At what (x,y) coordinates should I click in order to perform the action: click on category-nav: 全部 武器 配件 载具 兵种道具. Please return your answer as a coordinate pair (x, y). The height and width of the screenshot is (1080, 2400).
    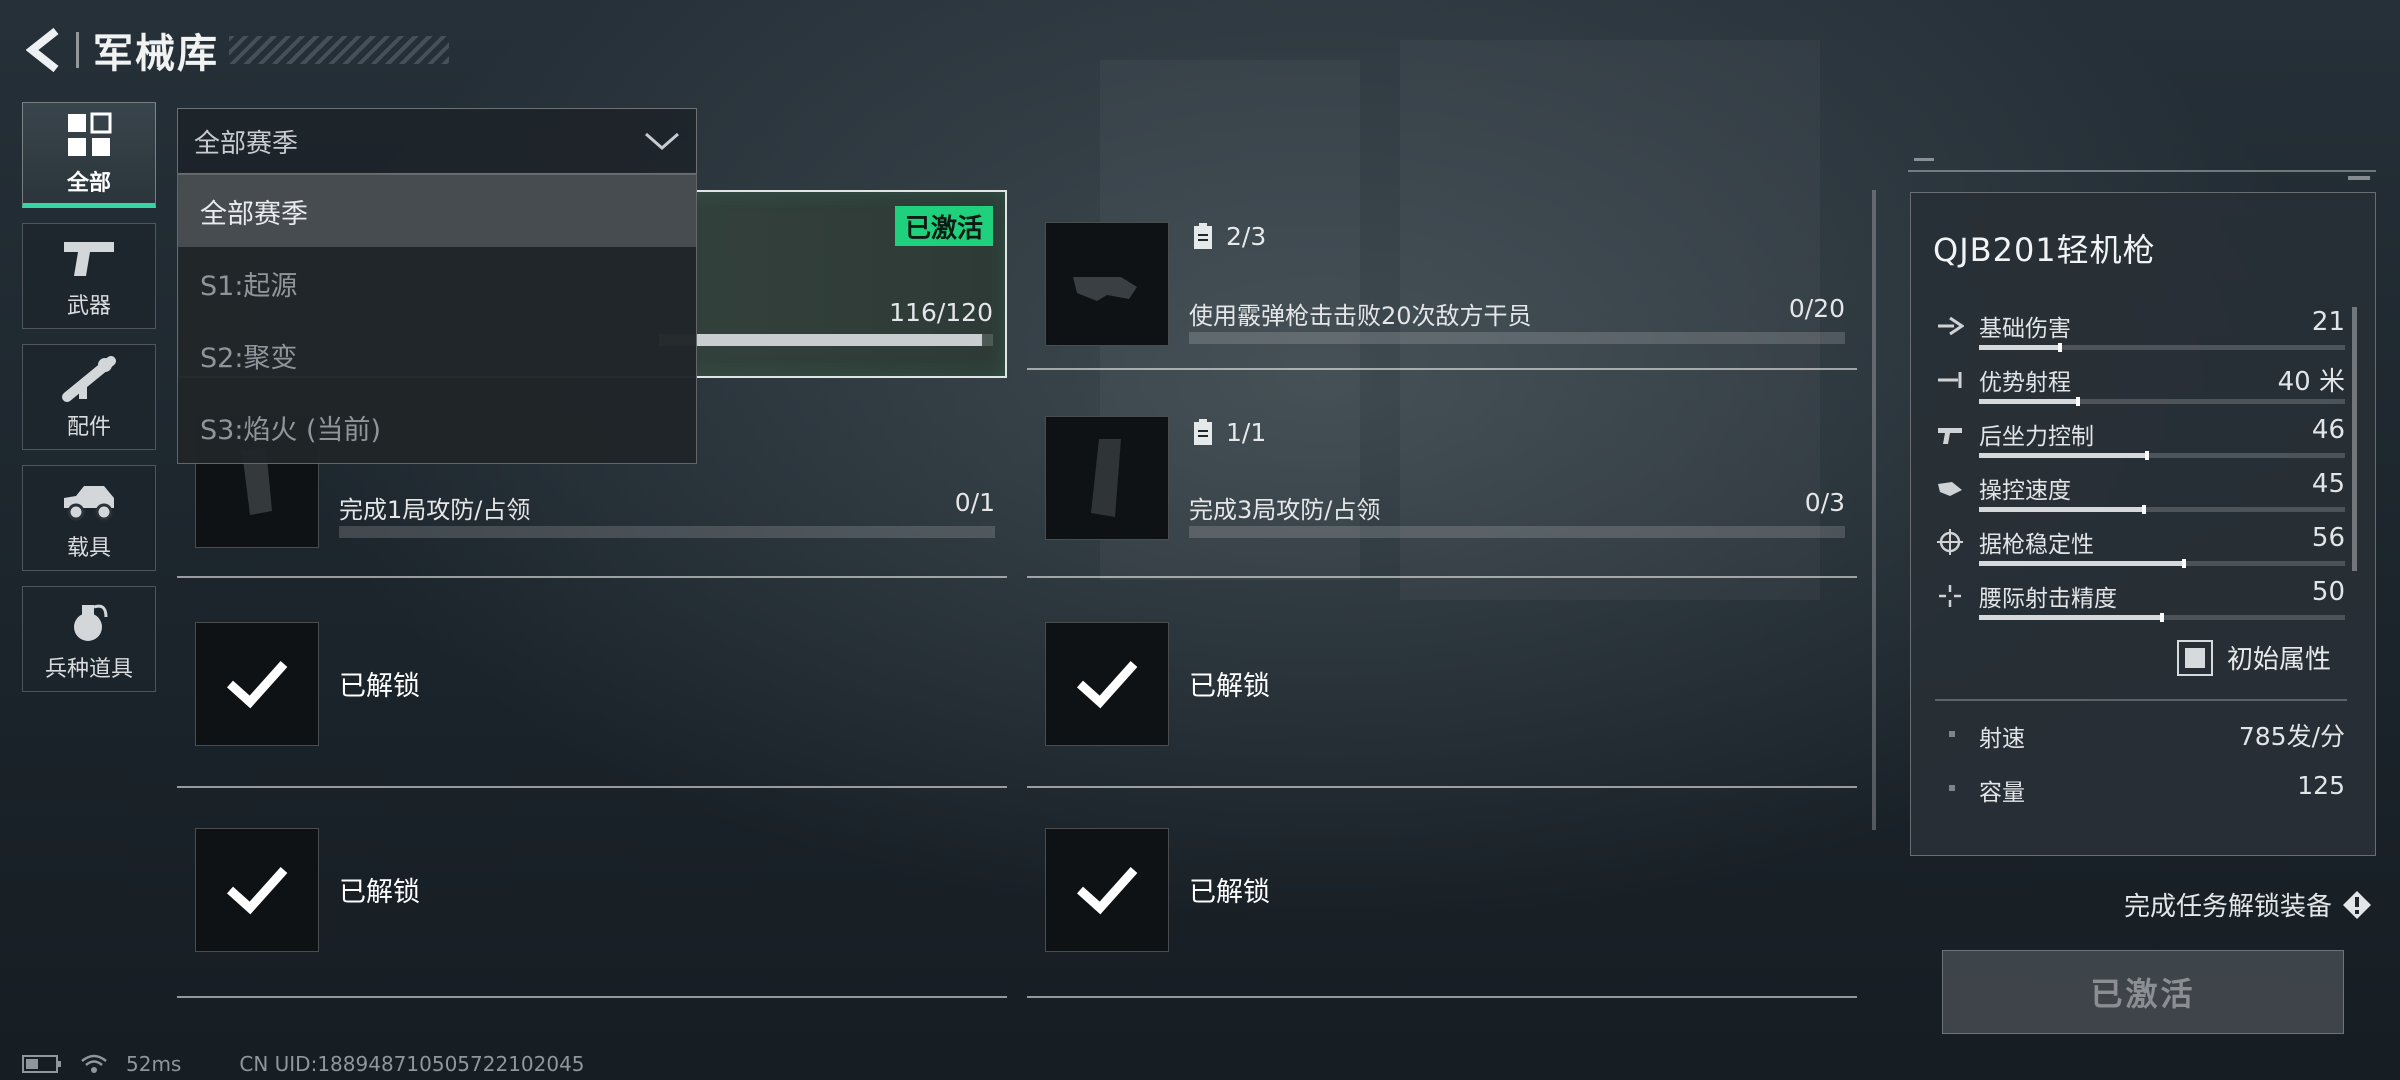
    Looking at the image, I should click on (90, 404).